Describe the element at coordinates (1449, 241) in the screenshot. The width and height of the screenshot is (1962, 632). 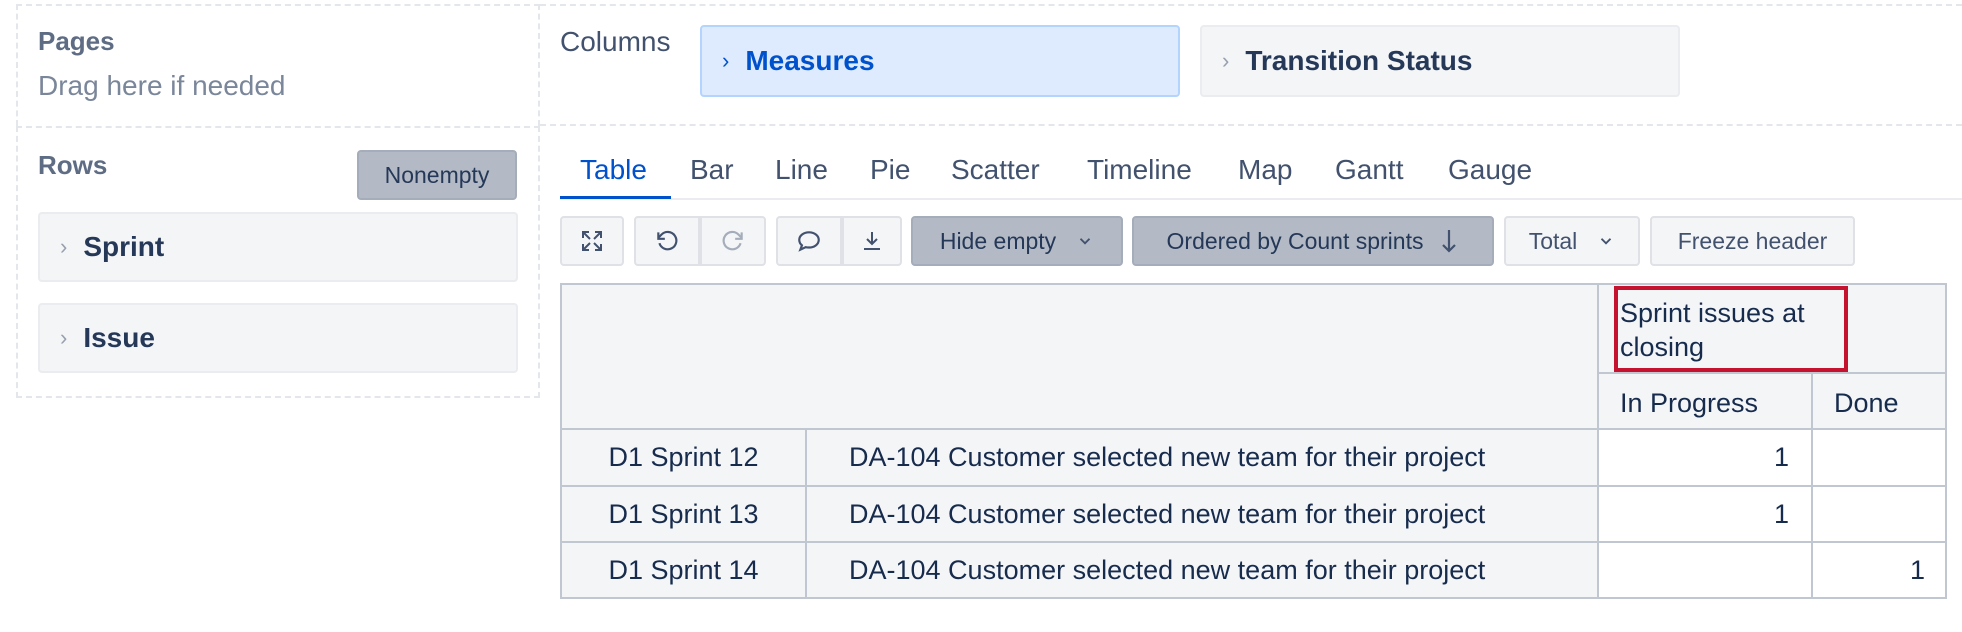
I see `arrow-down-icon` at that location.